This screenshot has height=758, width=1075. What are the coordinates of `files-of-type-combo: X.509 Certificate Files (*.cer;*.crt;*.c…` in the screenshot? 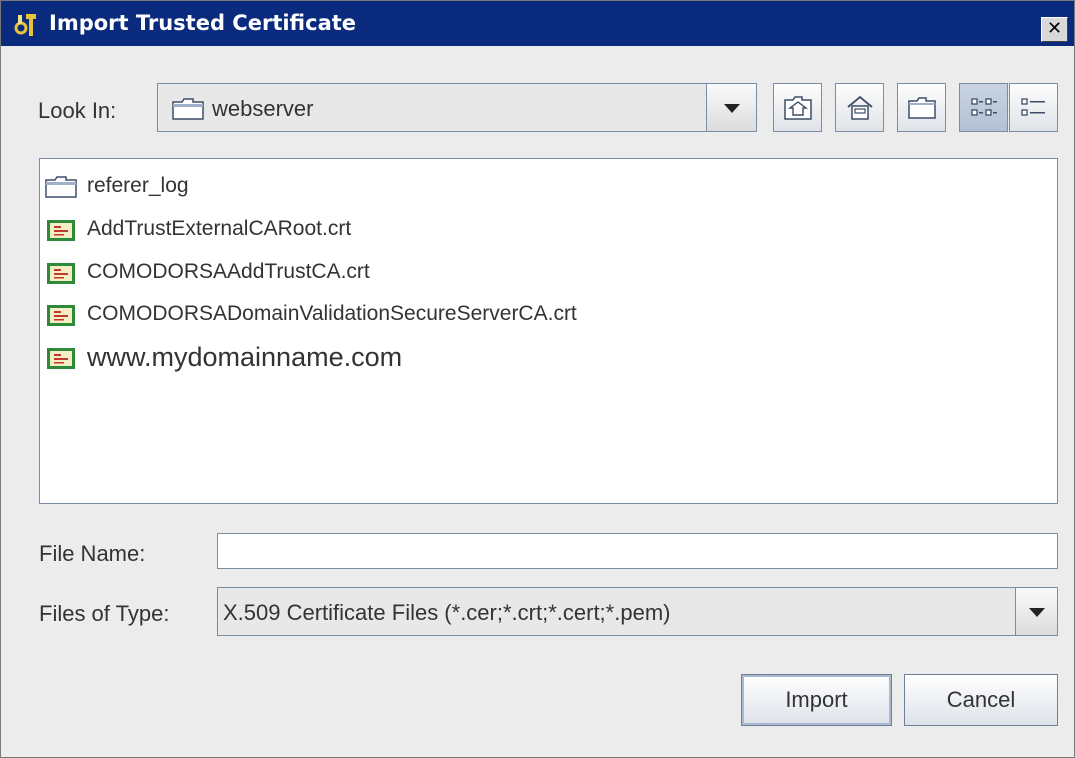 It's located at (637, 611).